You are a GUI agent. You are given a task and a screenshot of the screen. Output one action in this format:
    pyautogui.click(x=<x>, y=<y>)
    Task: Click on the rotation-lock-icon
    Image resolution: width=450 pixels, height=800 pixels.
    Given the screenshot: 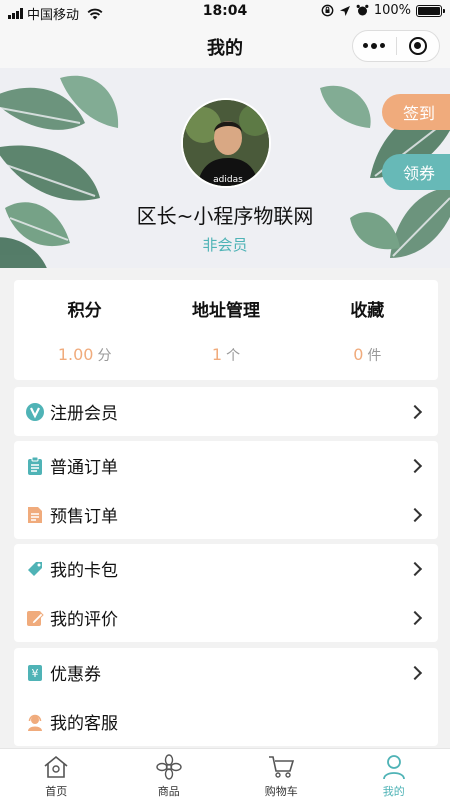 What is the action you would take?
    pyautogui.click(x=327, y=10)
    